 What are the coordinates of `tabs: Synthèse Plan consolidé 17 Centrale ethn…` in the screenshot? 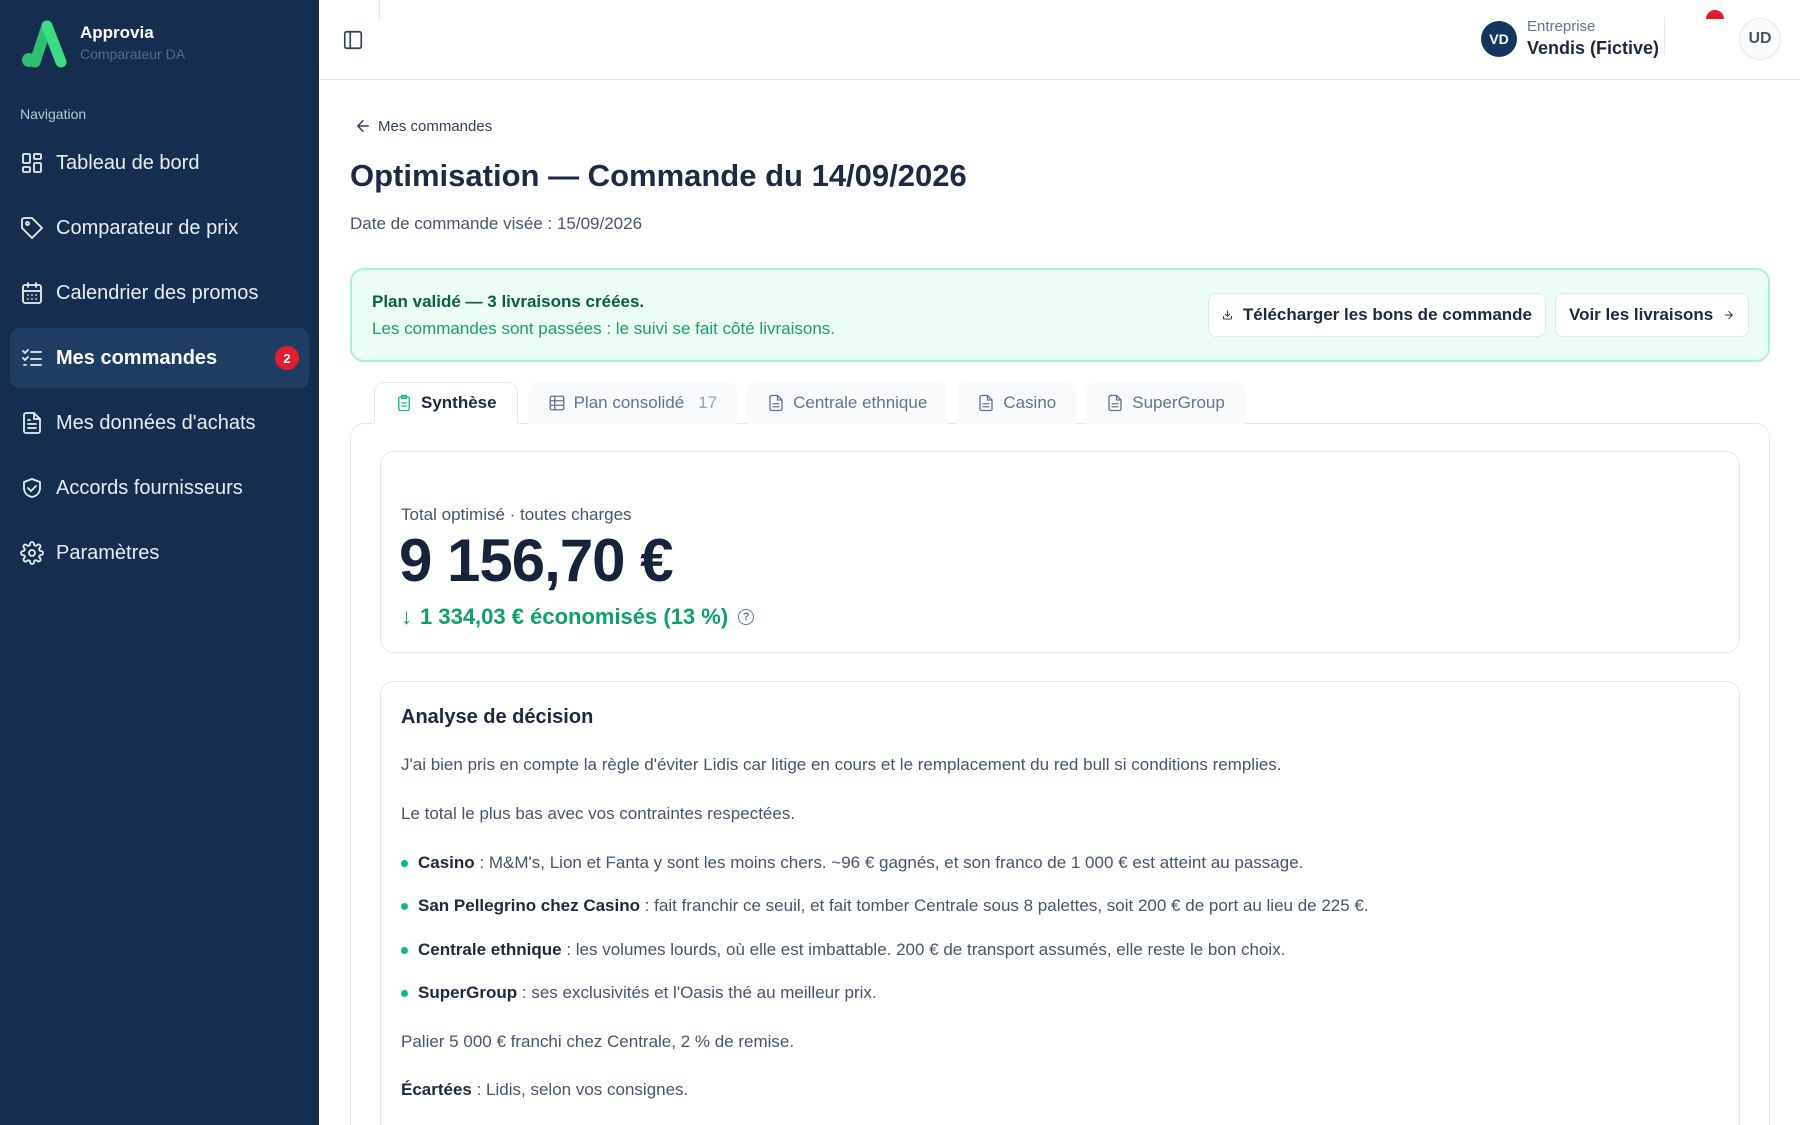 It's located at (814, 403).